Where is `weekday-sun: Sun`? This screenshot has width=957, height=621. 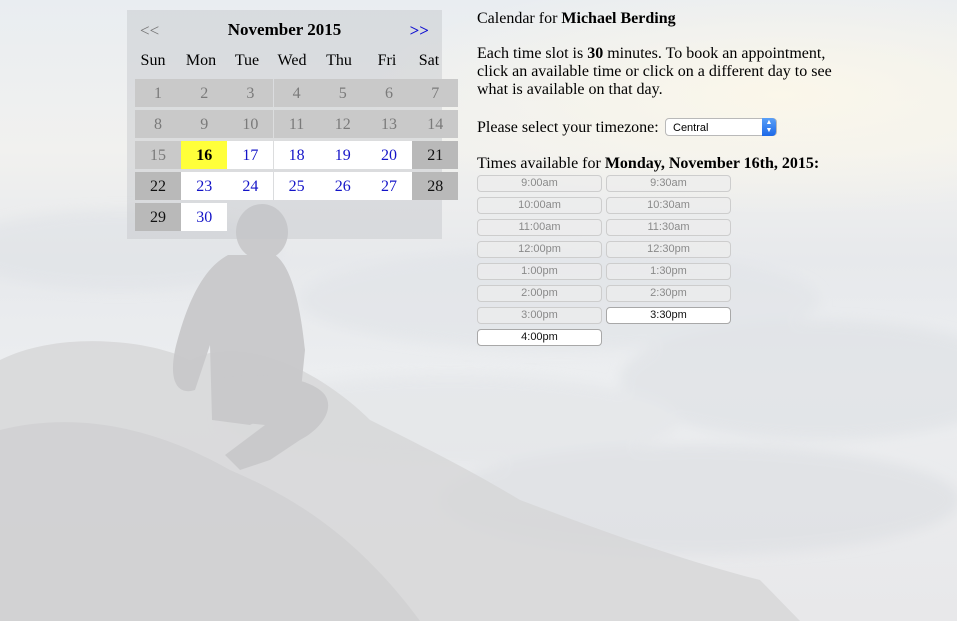 weekday-sun: Sun is located at coordinates (153, 60).